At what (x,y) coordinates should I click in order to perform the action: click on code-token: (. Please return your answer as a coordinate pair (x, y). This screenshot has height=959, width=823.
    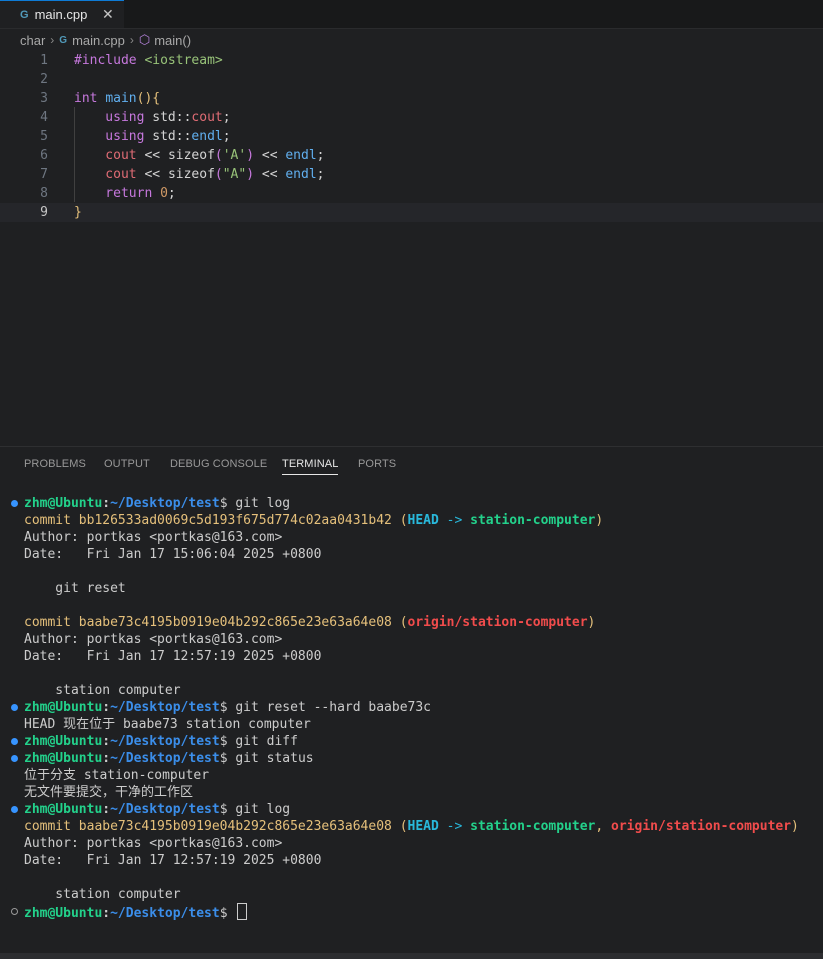
    Looking at the image, I should click on (218, 174).